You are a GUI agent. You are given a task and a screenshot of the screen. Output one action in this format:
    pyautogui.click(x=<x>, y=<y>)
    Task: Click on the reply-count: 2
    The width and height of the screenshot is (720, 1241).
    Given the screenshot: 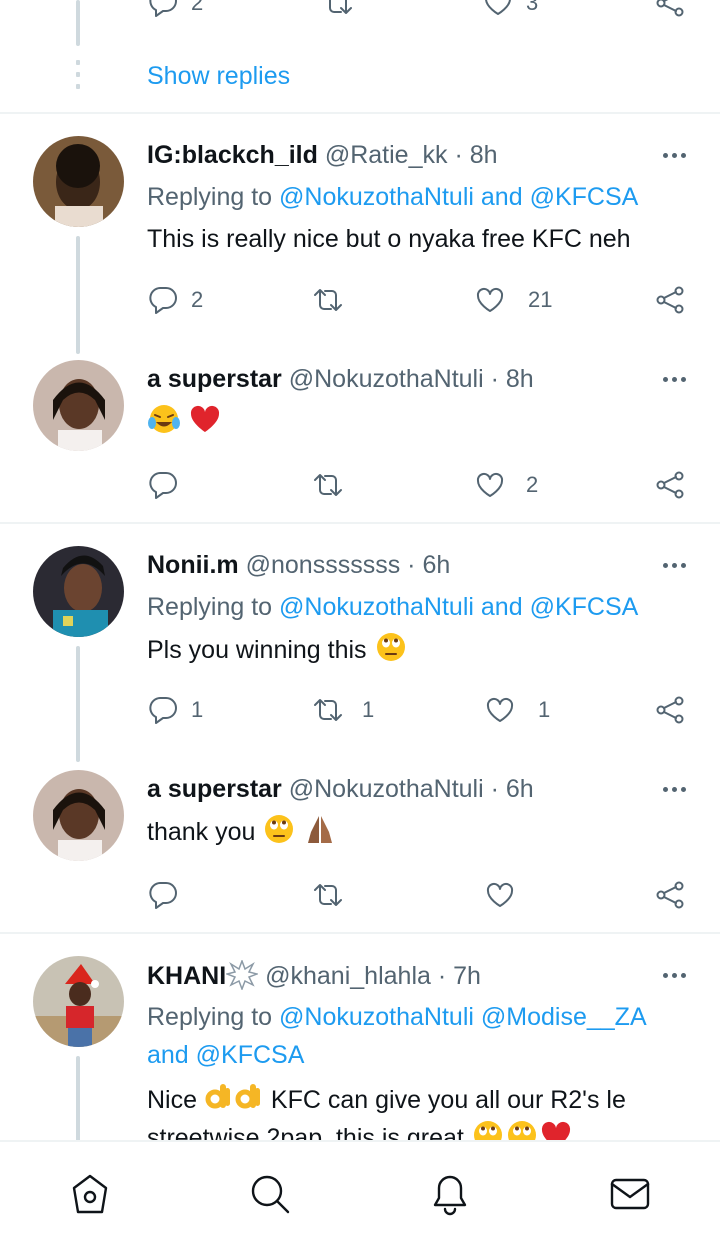 What is the action you would take?
    pyautogui.click(x=197, y=7)
    